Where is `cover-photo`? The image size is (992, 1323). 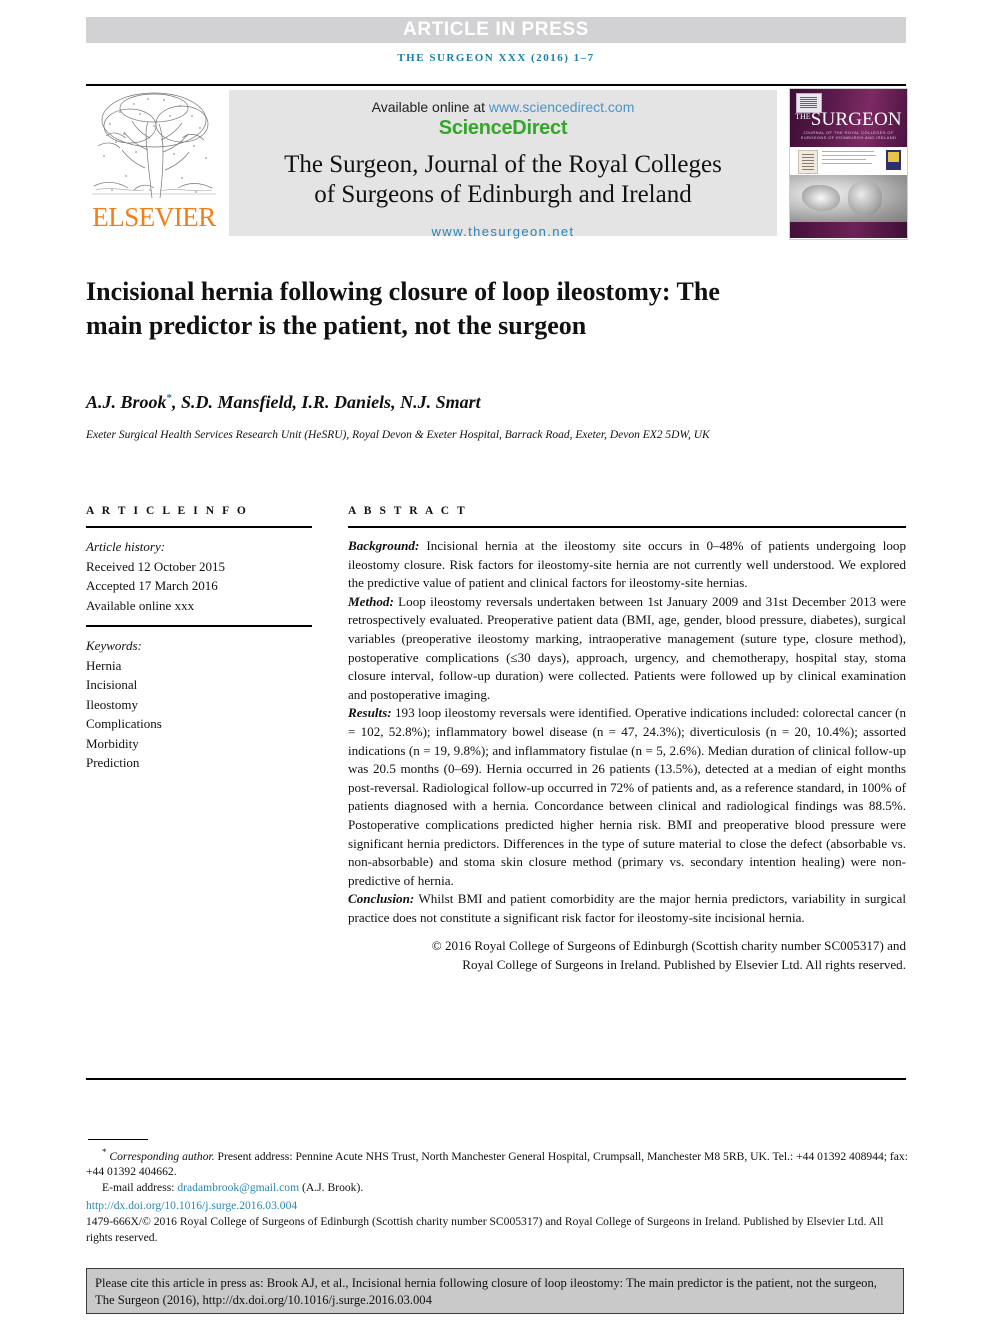 cover-photo is located at coordinates (848, 198).